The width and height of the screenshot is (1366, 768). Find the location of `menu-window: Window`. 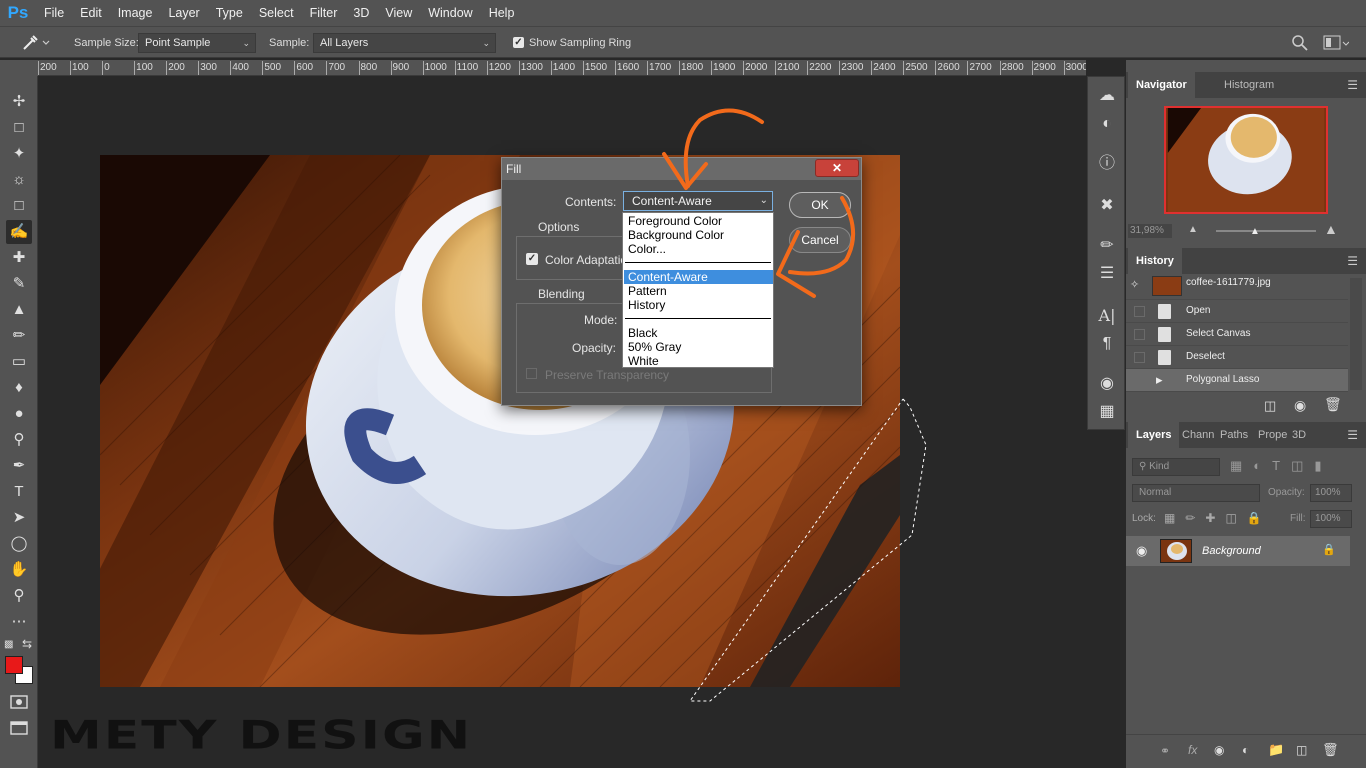

menu-window: Window is located at coordinates (450, 13).